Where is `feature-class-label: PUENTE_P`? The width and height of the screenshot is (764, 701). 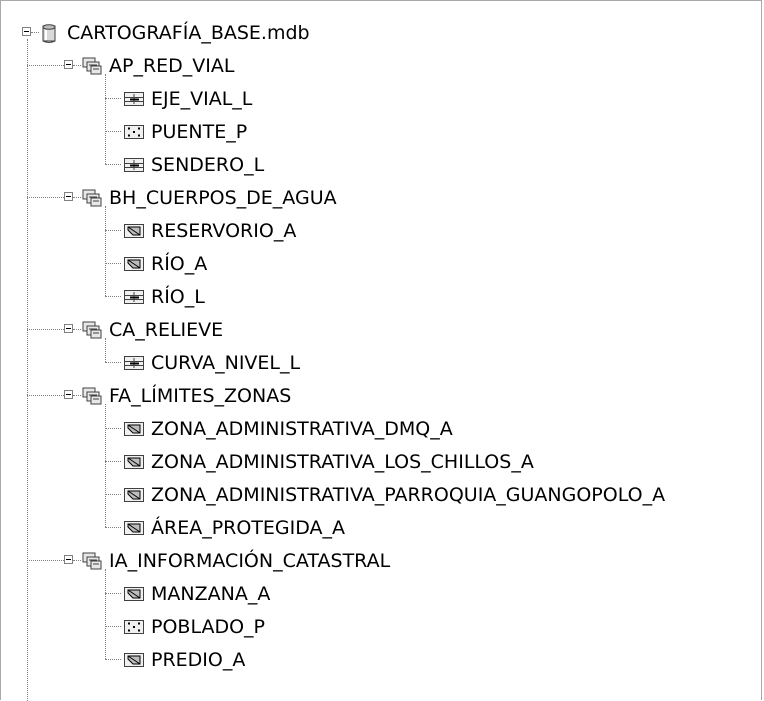 feature-class-label: PUENTE_P is located at coordinates (199, 132).